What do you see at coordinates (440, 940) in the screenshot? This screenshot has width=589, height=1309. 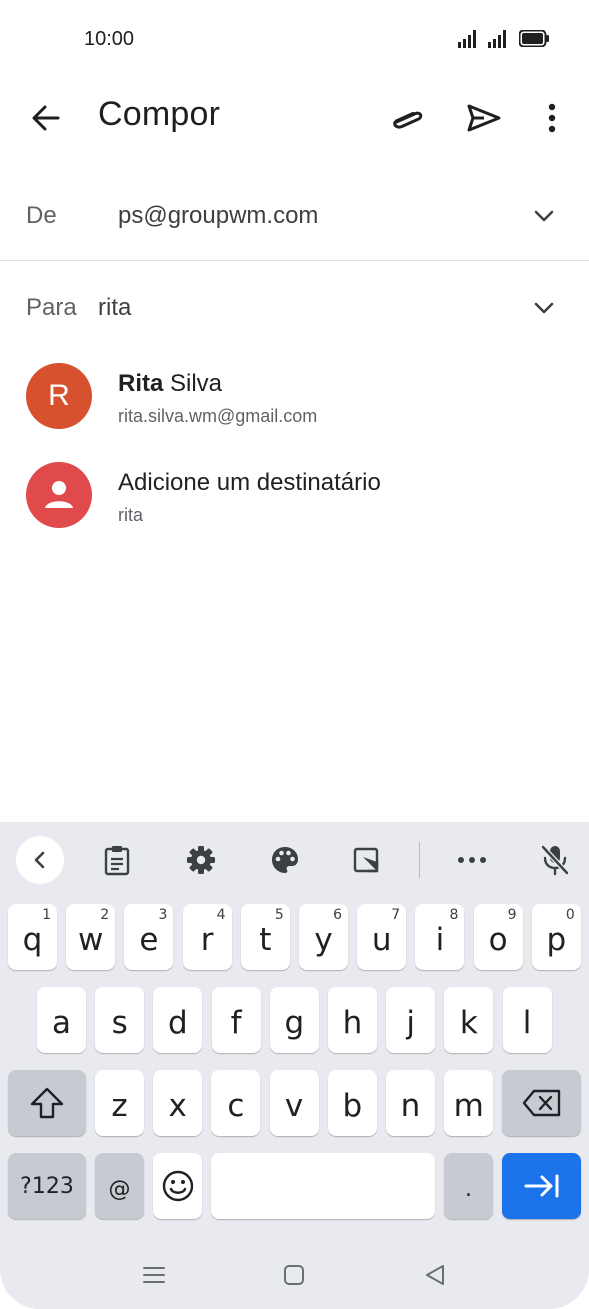 I see `key-label: i` at bounding box center [440, 940].